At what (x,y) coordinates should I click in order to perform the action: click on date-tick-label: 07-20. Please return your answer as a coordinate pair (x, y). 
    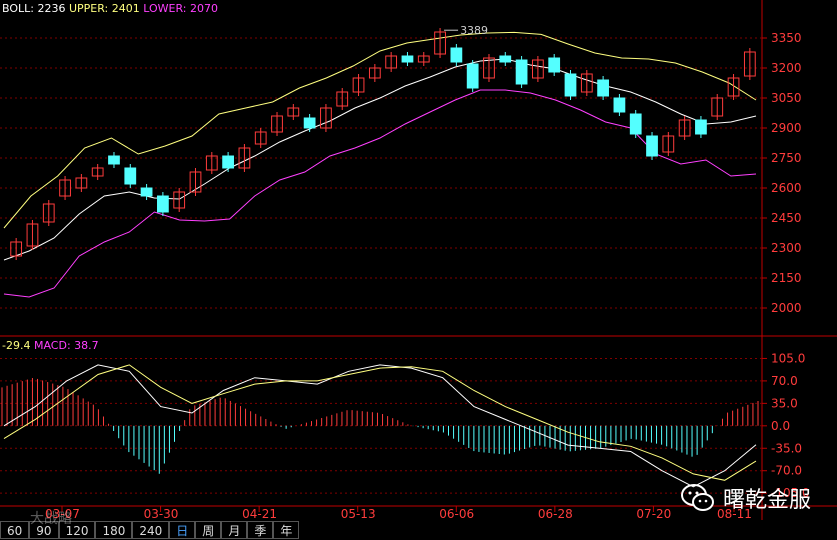
    Looking at the image, I should click on (653, 514).